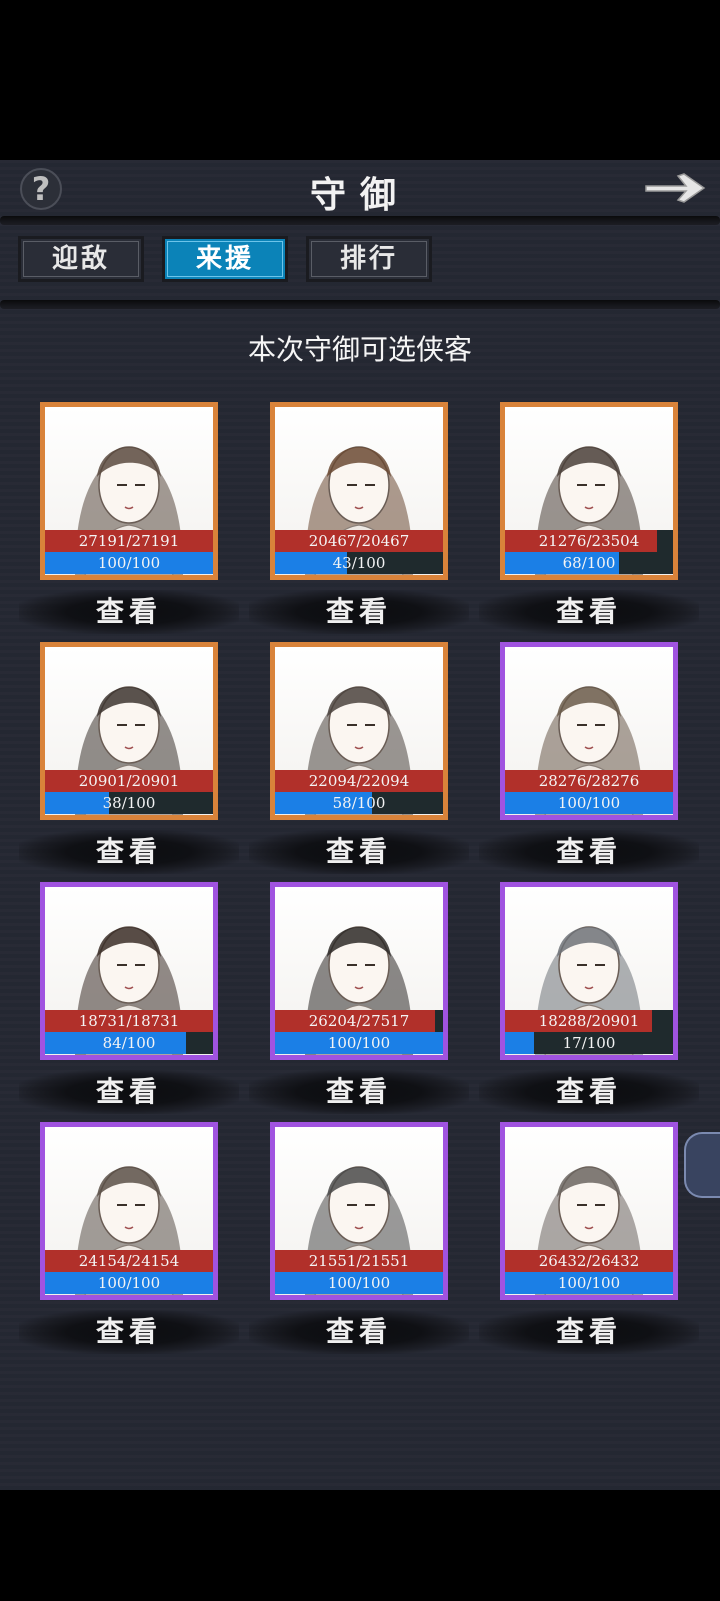 This screenshot has height=1601, width=720. I want to click on hp-text: 22094/22094, so click(359, 781).